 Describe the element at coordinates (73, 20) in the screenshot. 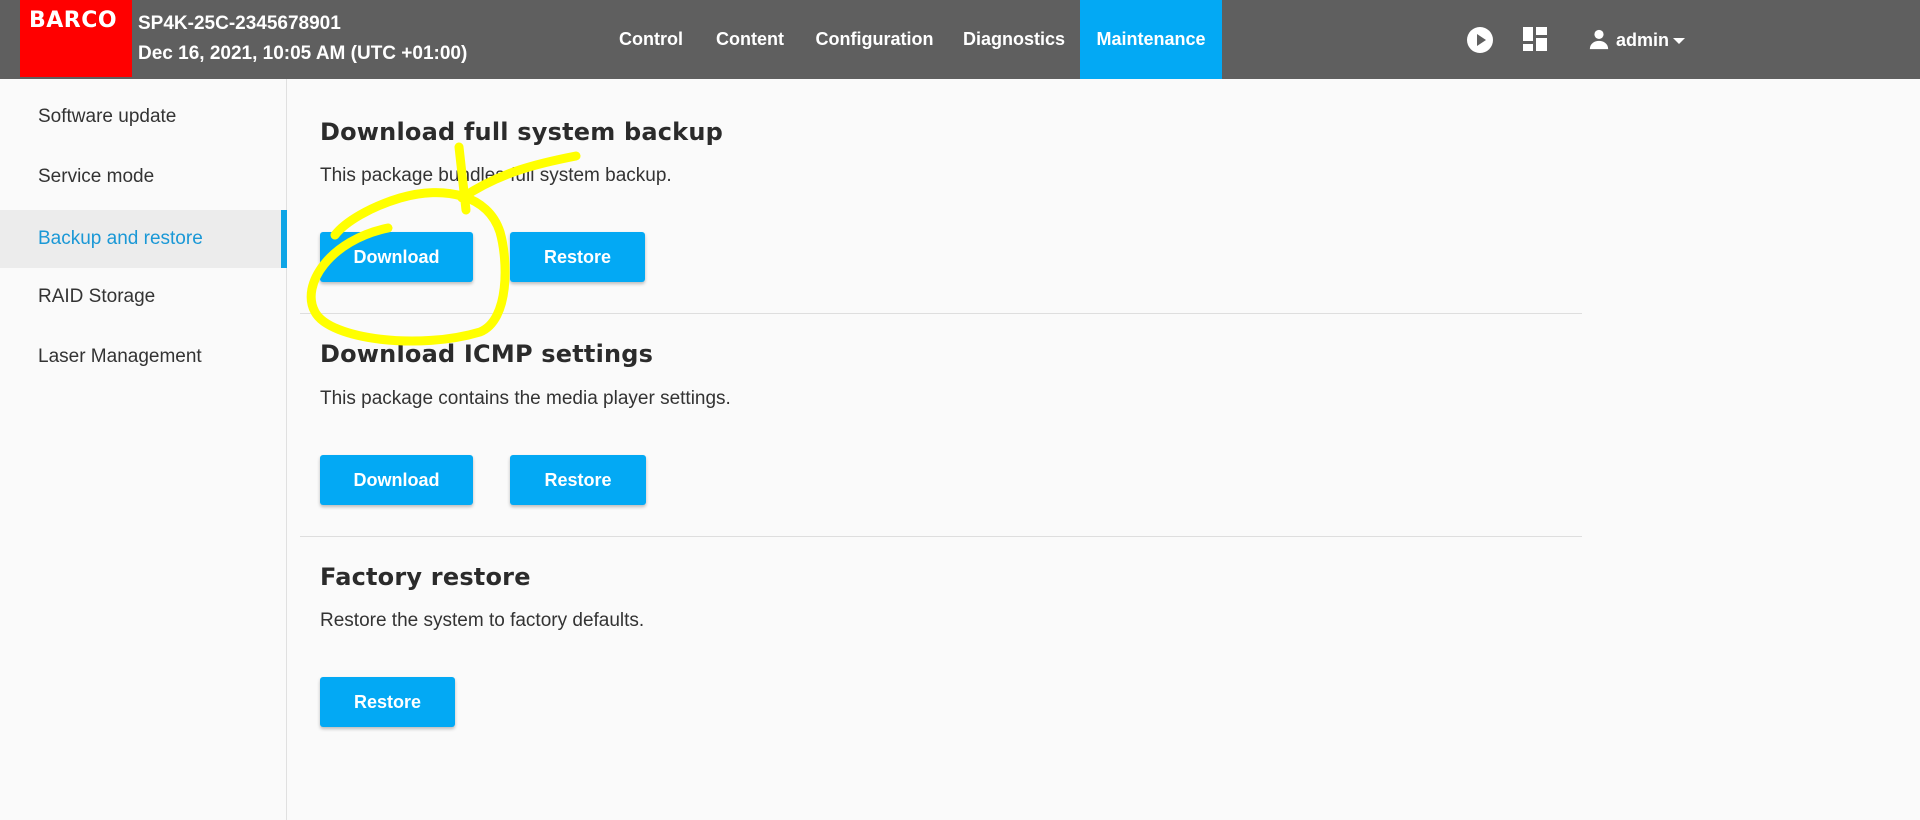

I see `logo-text: BARCO` at that location.